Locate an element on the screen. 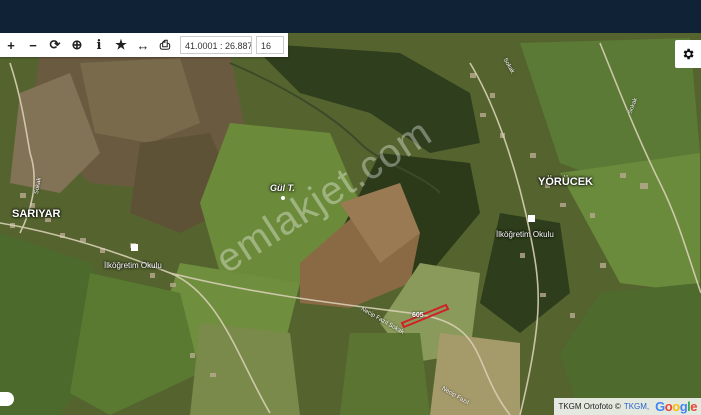 The width and height of the screenshot is (701, 415). place-label-sariyar: SARIYAR is located at coordinates (36, 214).